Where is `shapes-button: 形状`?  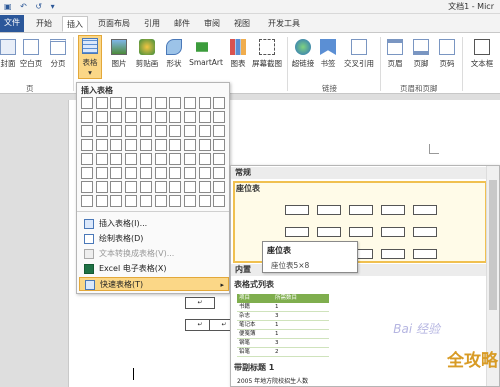
shapes-button: 形状 is located at coordinates (174, 53).